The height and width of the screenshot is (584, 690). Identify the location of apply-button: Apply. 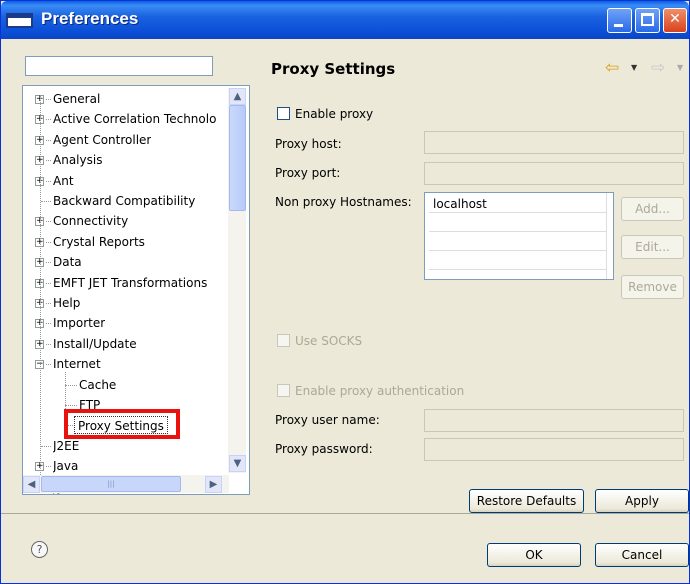
(642, 501).